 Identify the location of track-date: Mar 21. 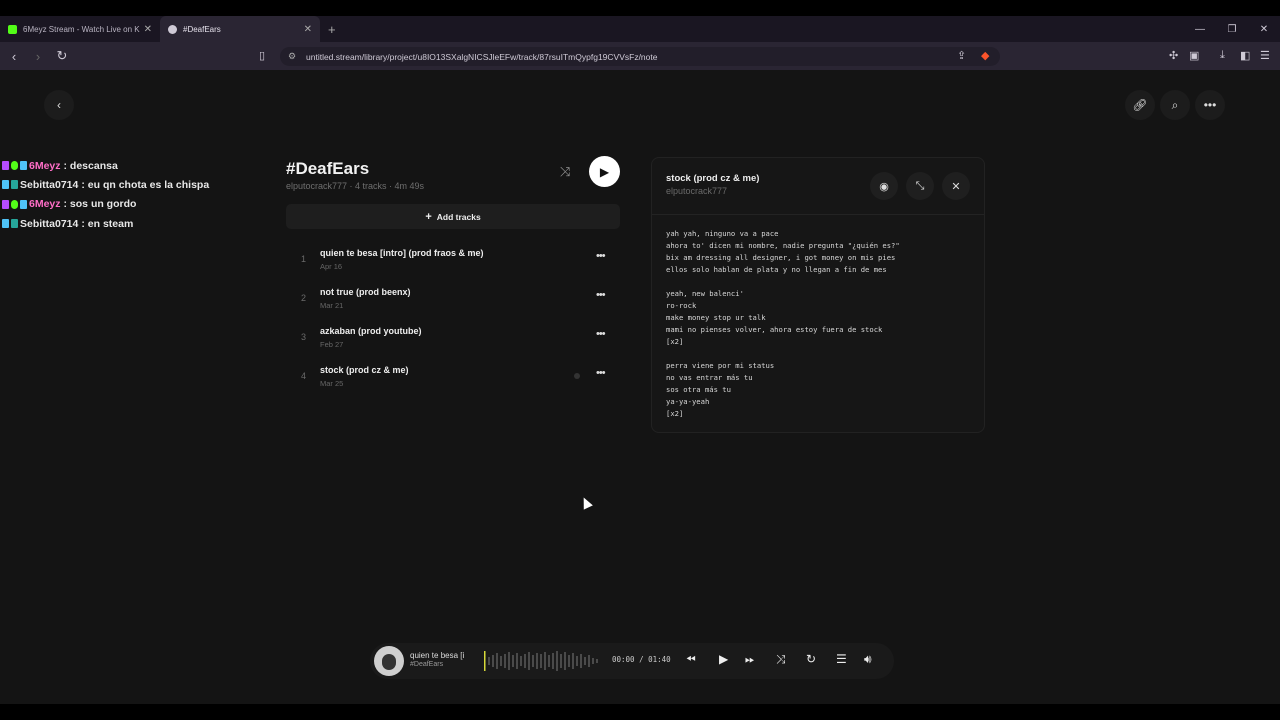
(332, 305).